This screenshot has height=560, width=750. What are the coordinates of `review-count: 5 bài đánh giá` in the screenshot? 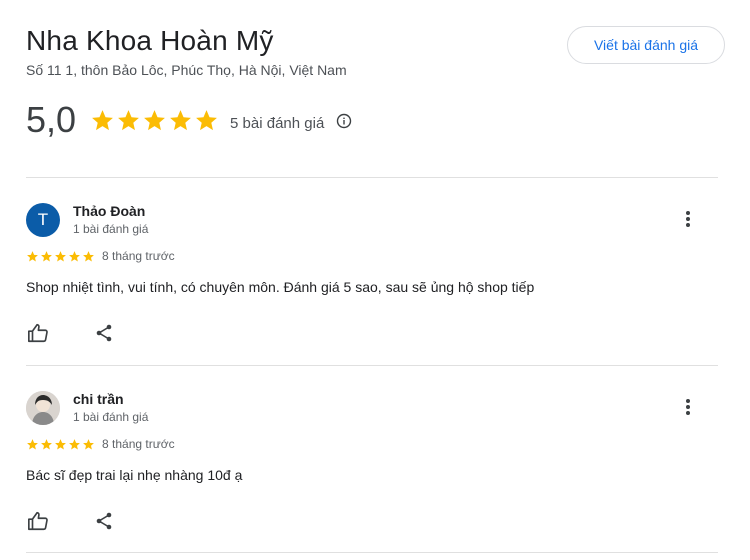 It's located at (277, 123).